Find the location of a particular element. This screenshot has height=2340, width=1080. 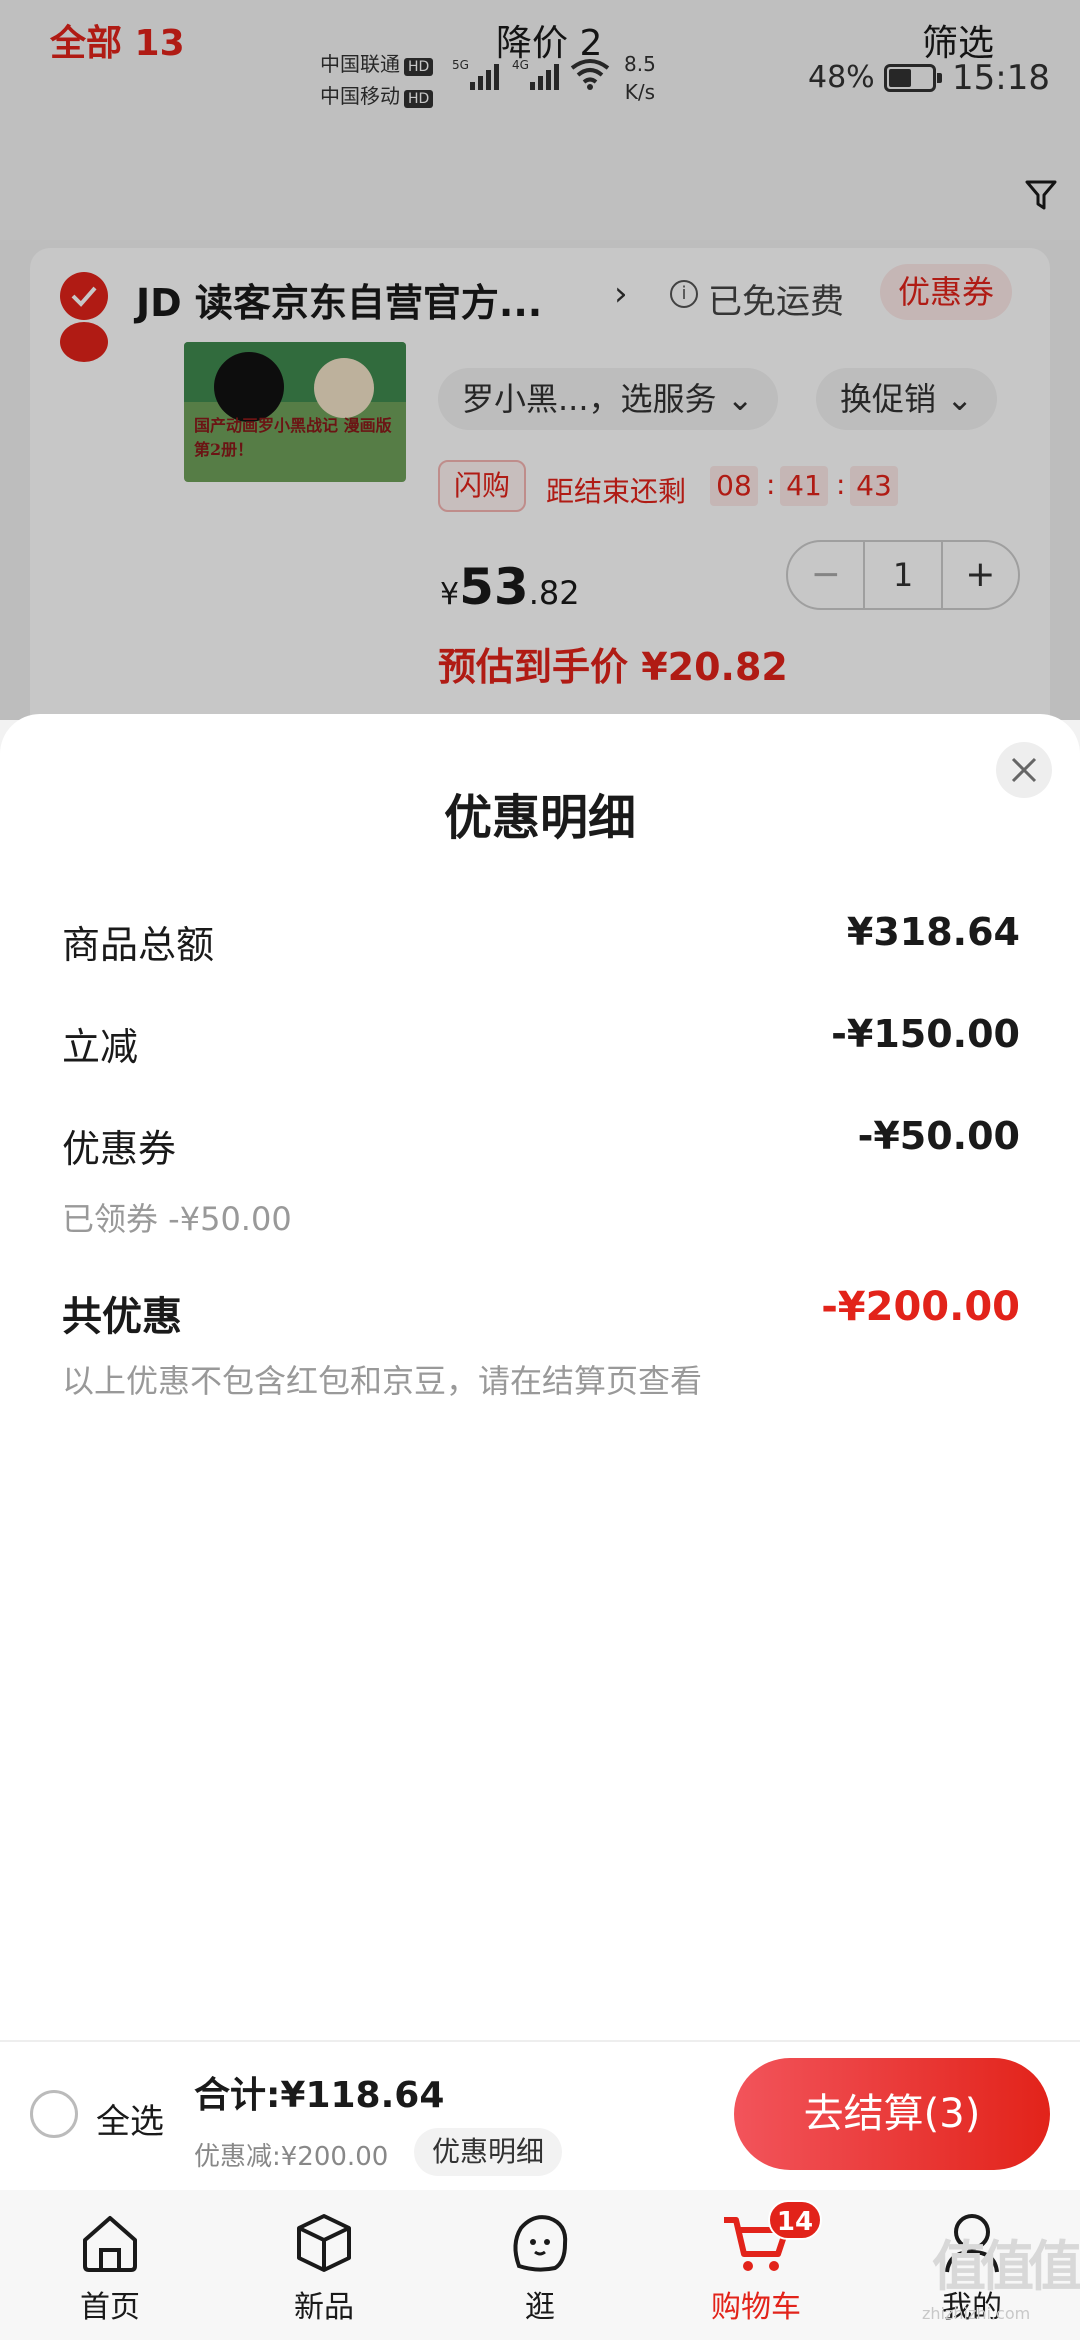

select-all-label: 全选 is located at coordinates (130, 2118).